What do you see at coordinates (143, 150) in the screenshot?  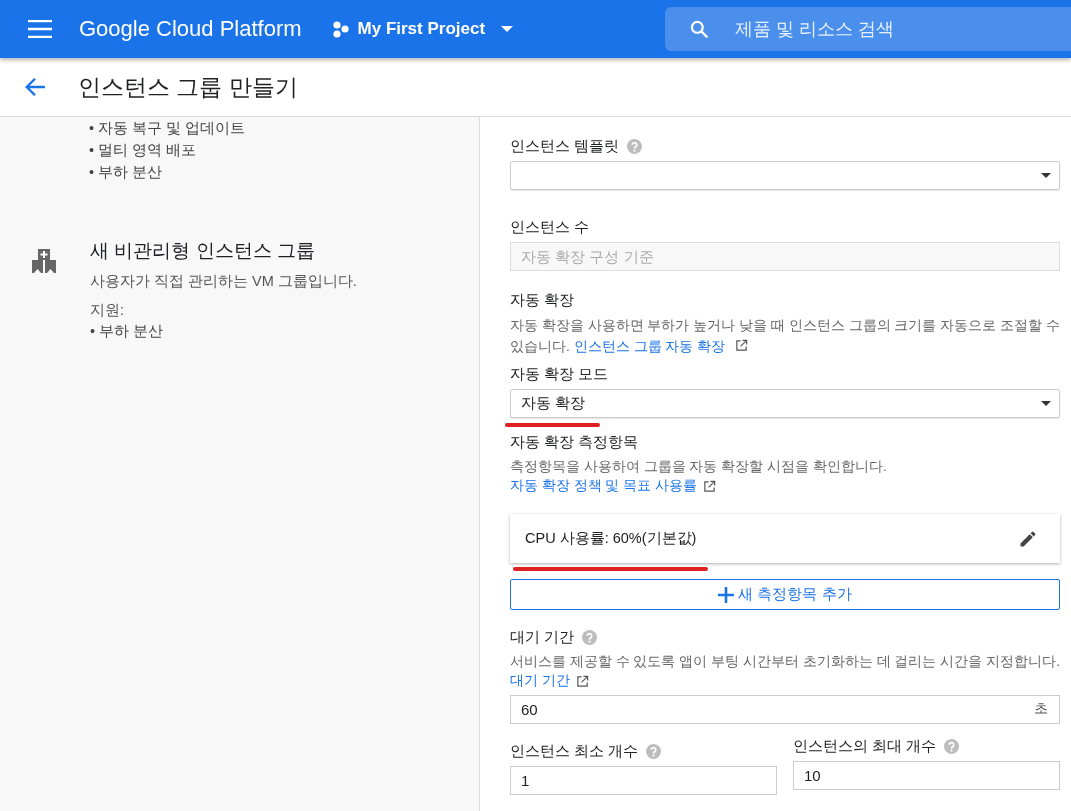 I see `bullet-item: • 멀티 영역 배포` at bounding box center [143, 150].